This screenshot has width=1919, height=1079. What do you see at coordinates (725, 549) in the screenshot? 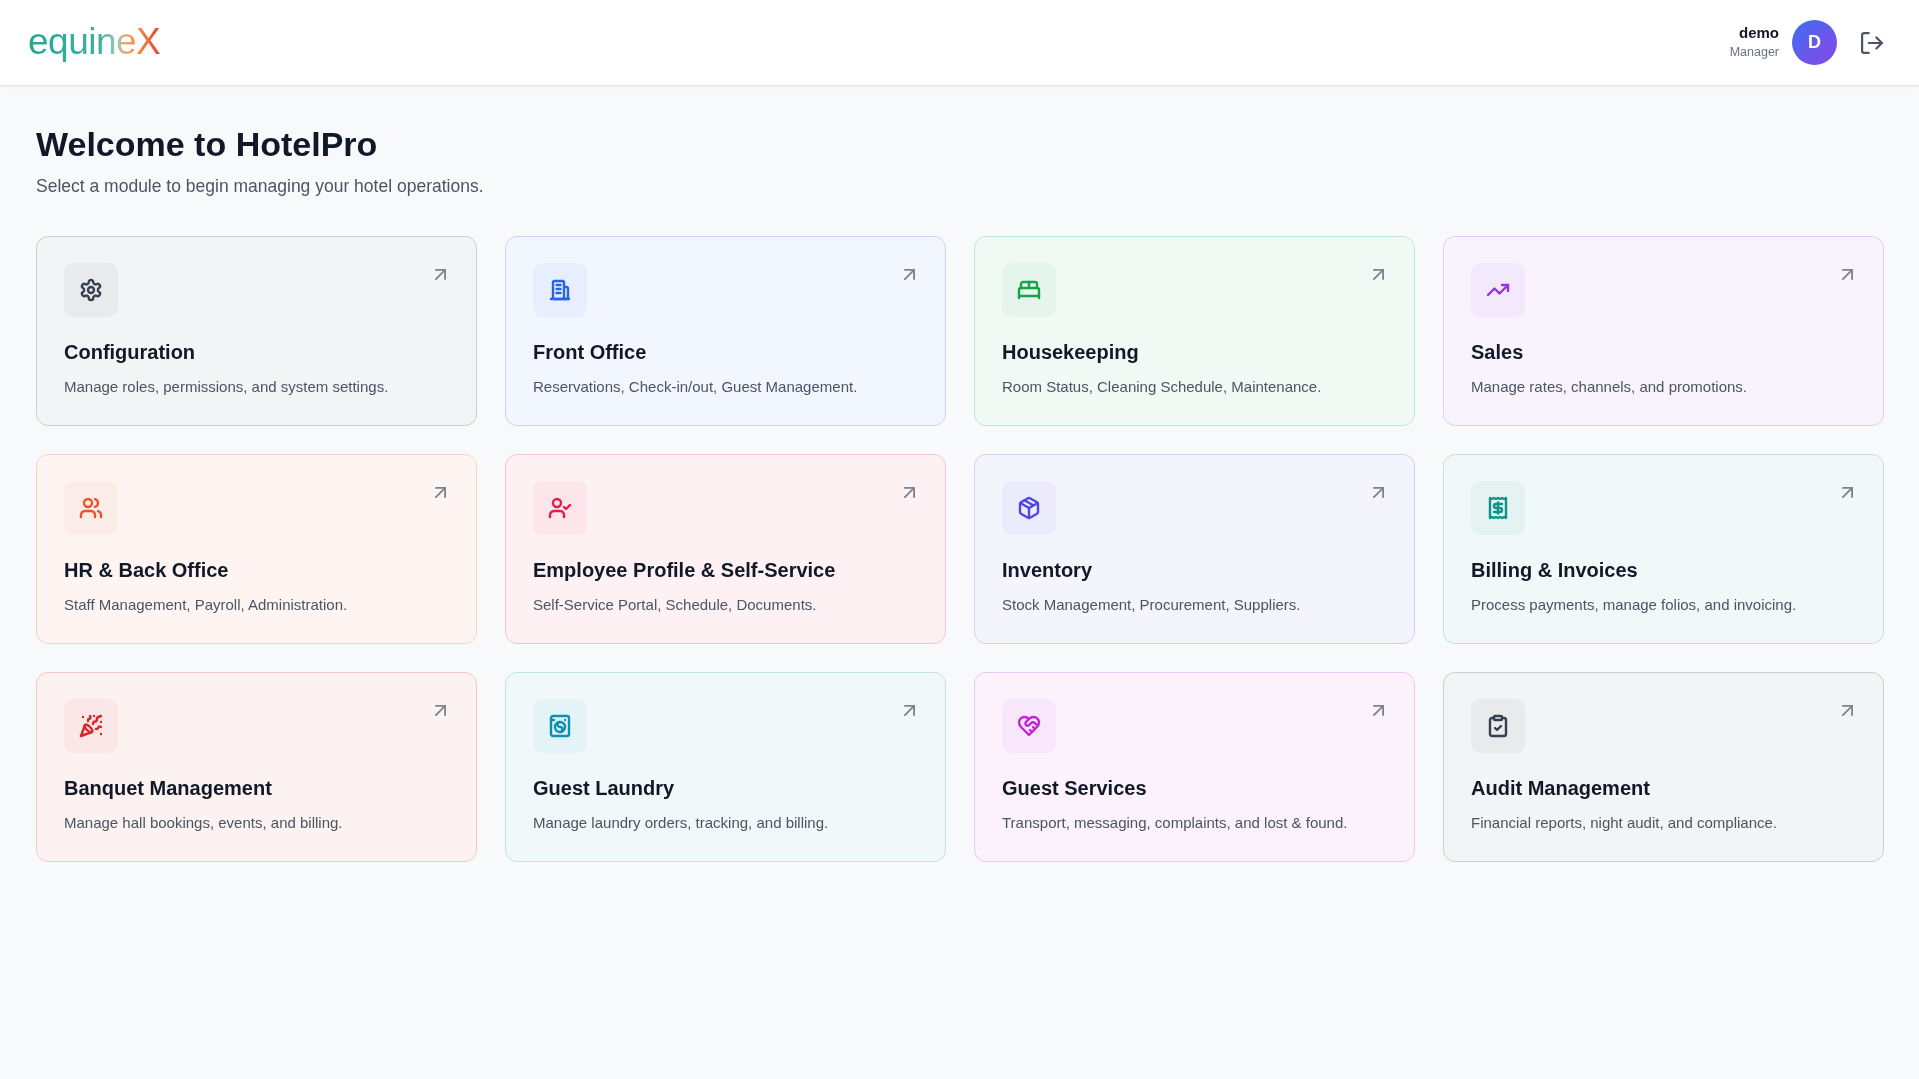
I see `module-card: Employee Profile & Self-Service Self-Service Portal, Schedule, Documents.` at bounding box center [725, 549].